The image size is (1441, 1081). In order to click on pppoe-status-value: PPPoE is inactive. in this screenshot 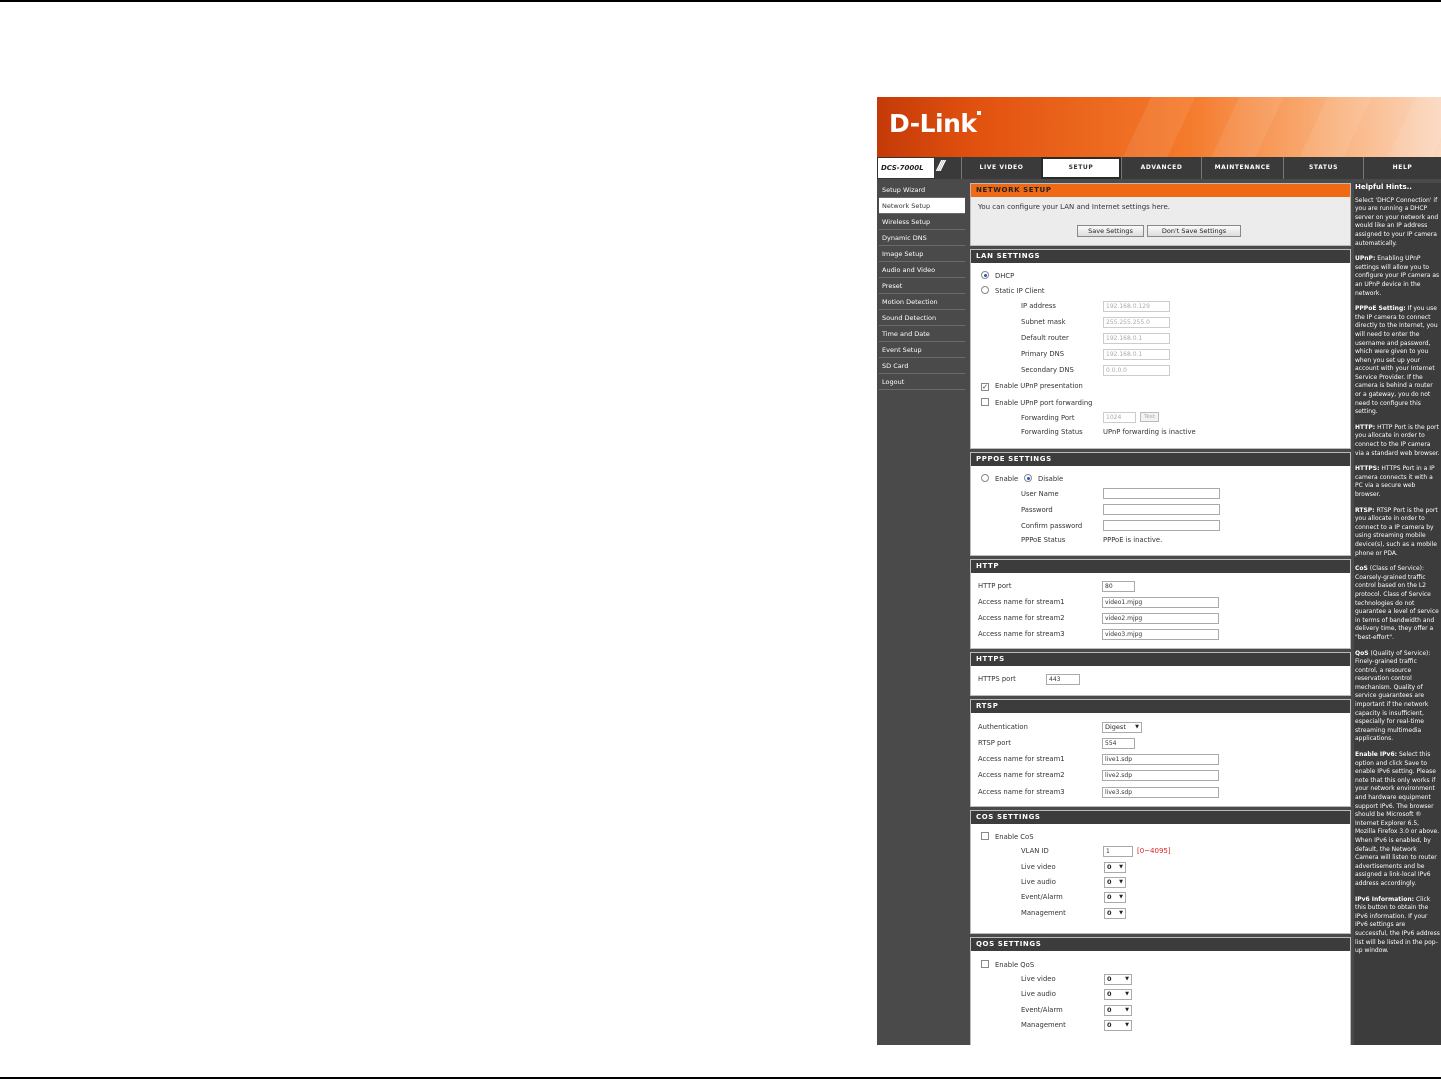, I will do `click(1133, 540)`.